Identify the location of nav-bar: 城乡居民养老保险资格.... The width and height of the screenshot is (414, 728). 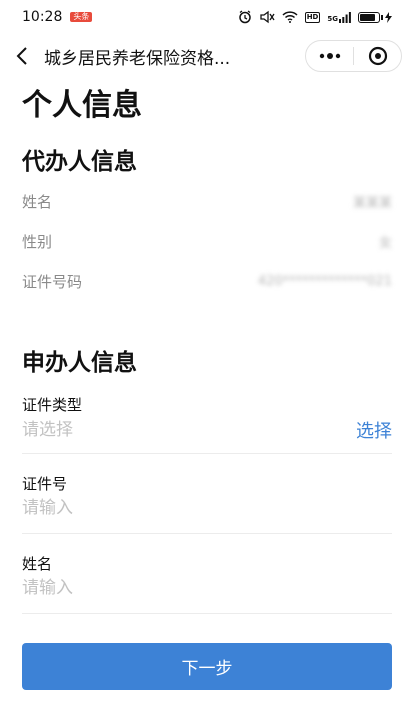
(207, 56).